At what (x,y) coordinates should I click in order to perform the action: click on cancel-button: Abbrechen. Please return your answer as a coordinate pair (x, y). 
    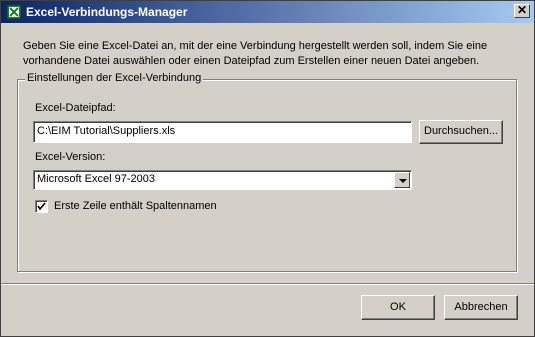
    Looking at the image, I should click on (481, 307).